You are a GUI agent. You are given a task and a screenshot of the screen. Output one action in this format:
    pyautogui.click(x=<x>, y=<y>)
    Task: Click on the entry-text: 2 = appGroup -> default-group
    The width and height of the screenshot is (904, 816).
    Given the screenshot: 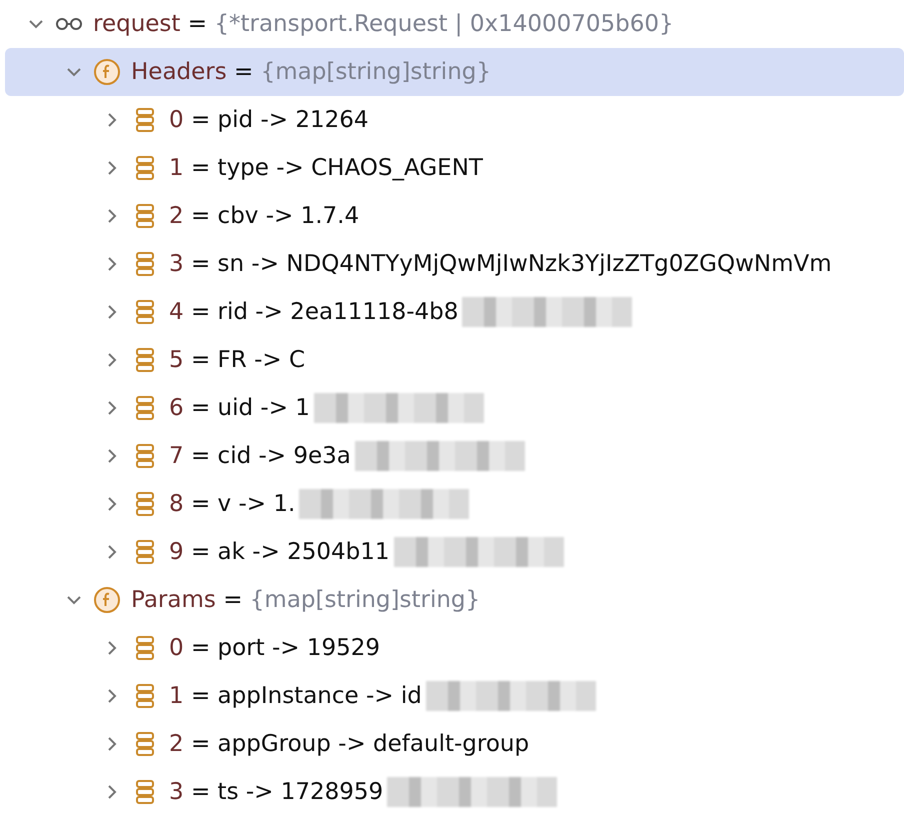 What is the action you would take?
    pyautogui.click(x=349, y=744)
    